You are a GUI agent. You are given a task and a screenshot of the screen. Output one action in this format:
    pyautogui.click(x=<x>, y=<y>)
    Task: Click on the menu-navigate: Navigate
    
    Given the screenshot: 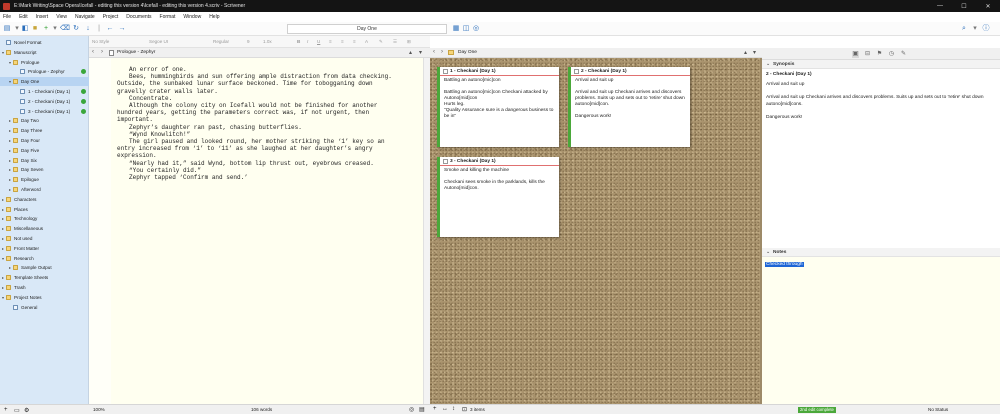 What is the action you would take?
    pyautogui.click(x=85, y=17)
    